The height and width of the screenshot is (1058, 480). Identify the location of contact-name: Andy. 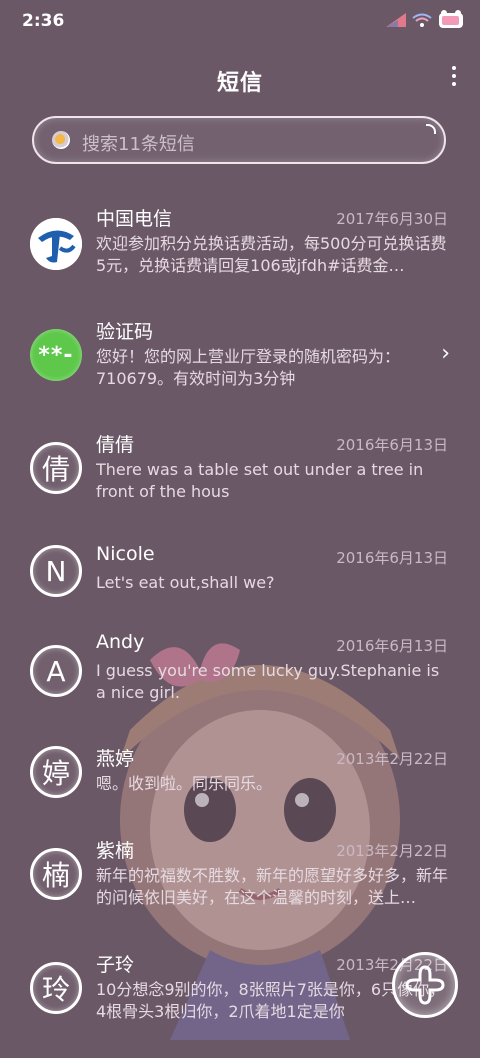
(120, 642).